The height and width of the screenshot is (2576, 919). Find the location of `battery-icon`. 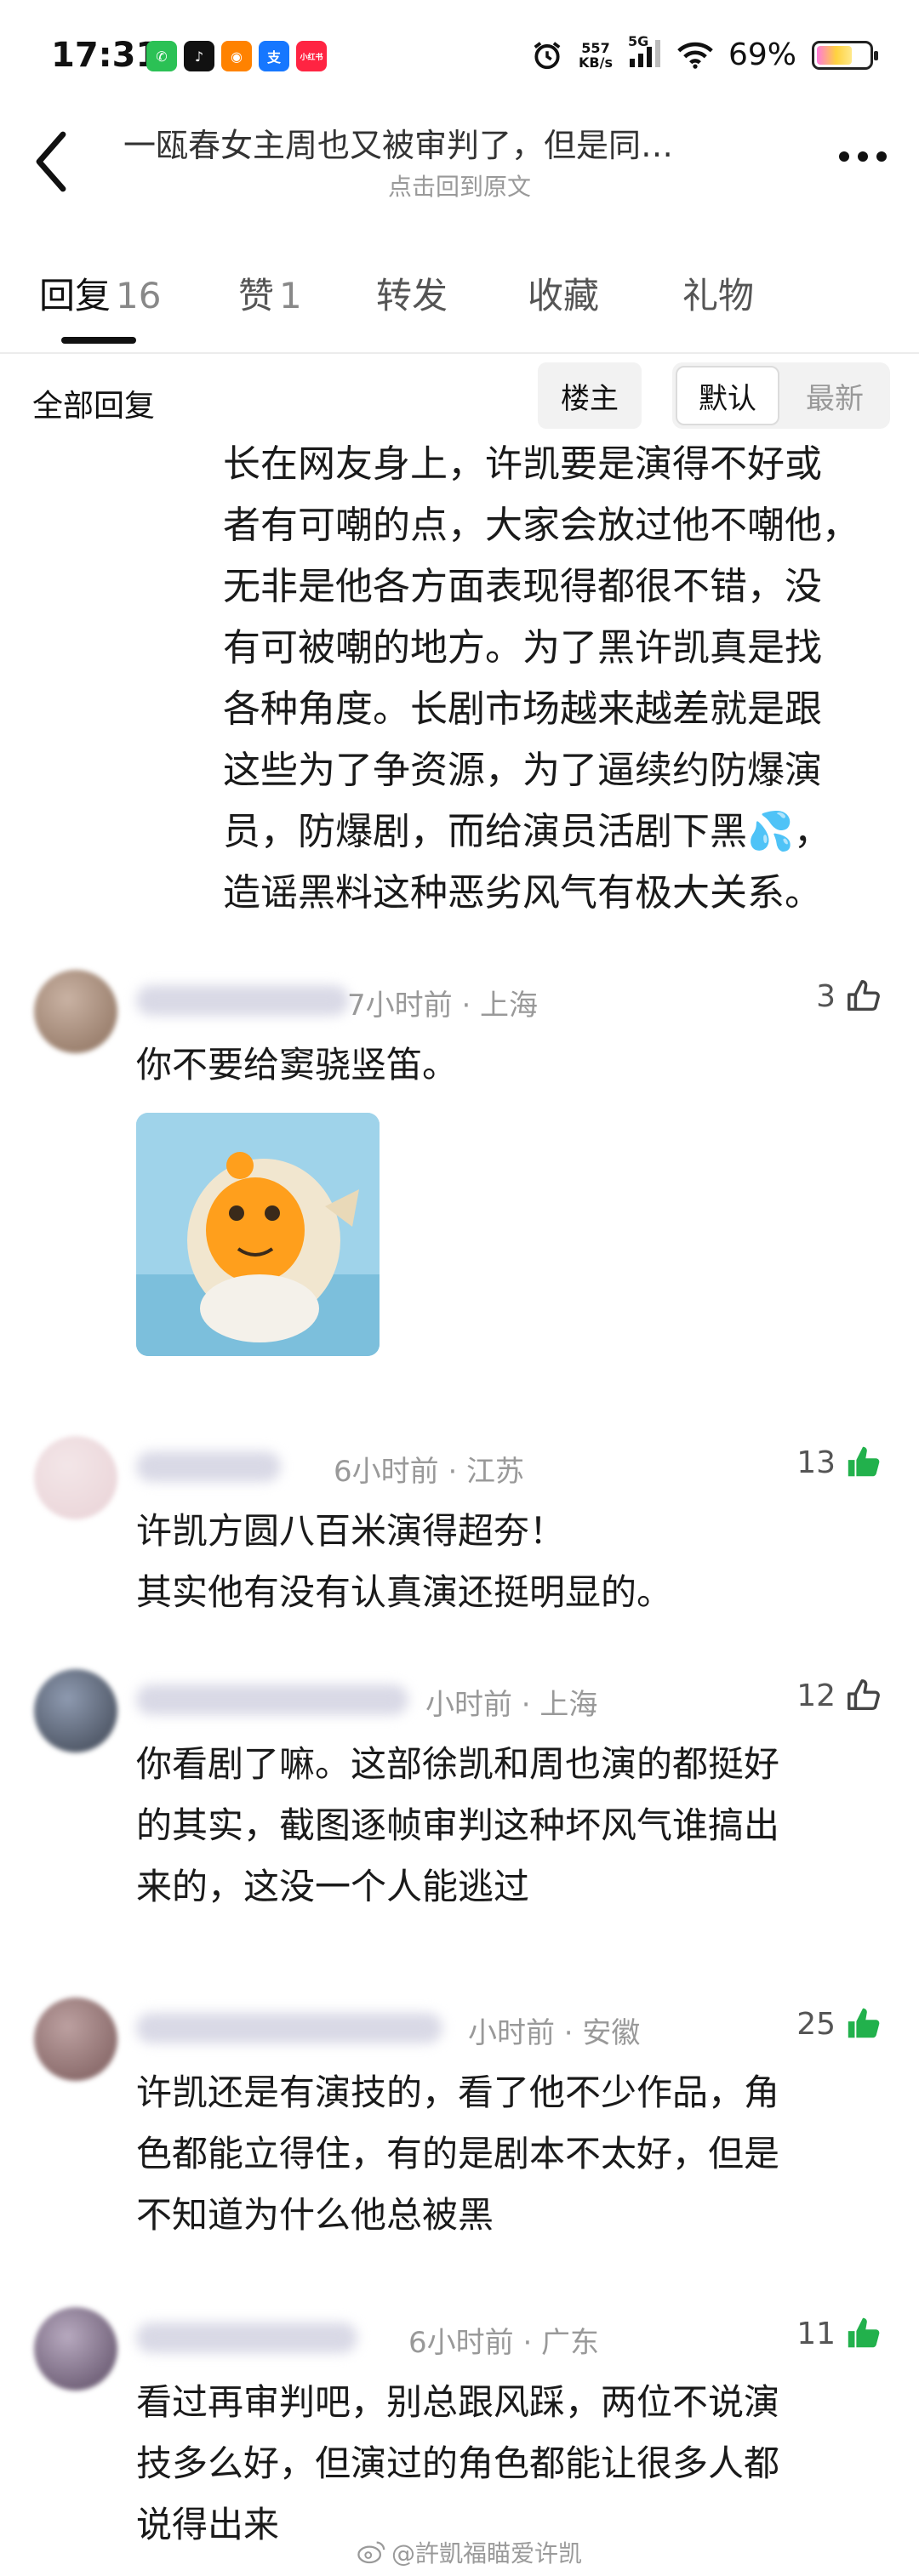

battery-icon is located at coordinates (845, 55).